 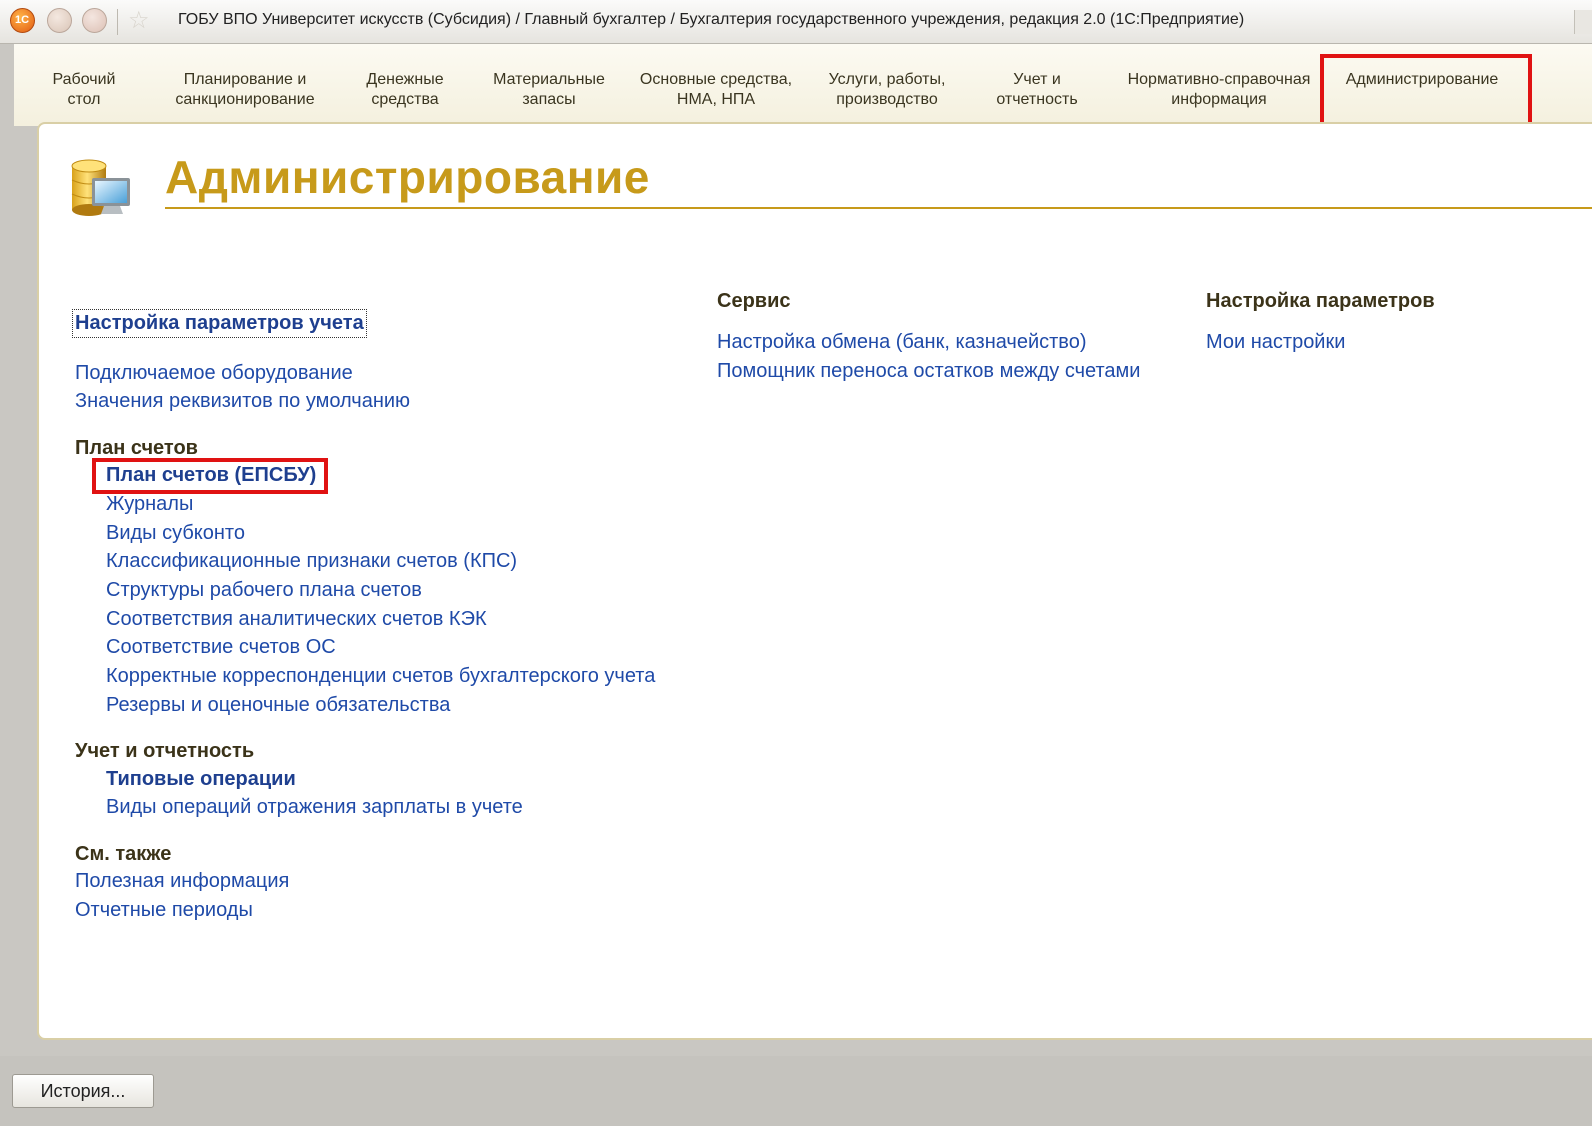 What do you see at coordinates (887, 79) in the screenshot?
I see `section-label: Услуги, работы,` at bounding box center [887, 79].